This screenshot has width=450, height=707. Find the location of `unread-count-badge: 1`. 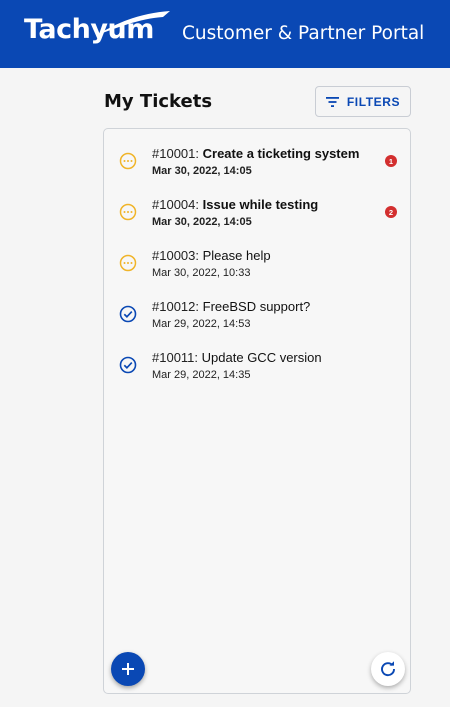

unread-count-badge: 1 is located at coordinates (391, 161).